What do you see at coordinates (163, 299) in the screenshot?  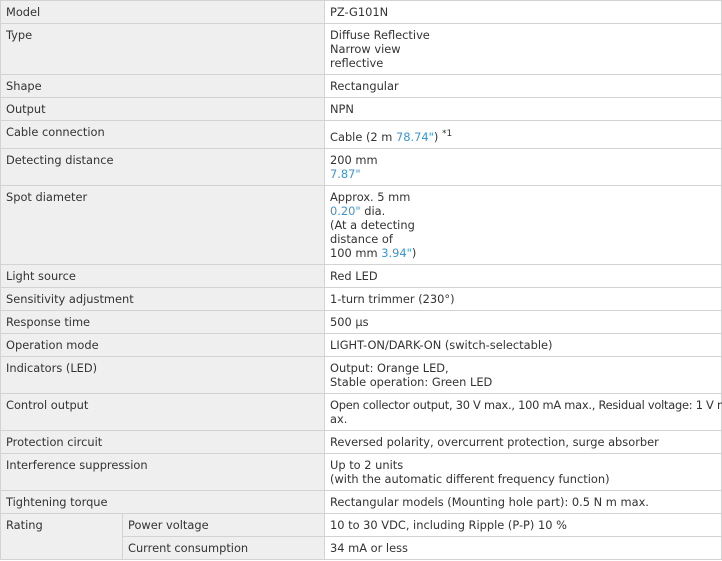 I see `row-label-sensitivity: Sensitivity adjustment` at bounding box center [163, 299].